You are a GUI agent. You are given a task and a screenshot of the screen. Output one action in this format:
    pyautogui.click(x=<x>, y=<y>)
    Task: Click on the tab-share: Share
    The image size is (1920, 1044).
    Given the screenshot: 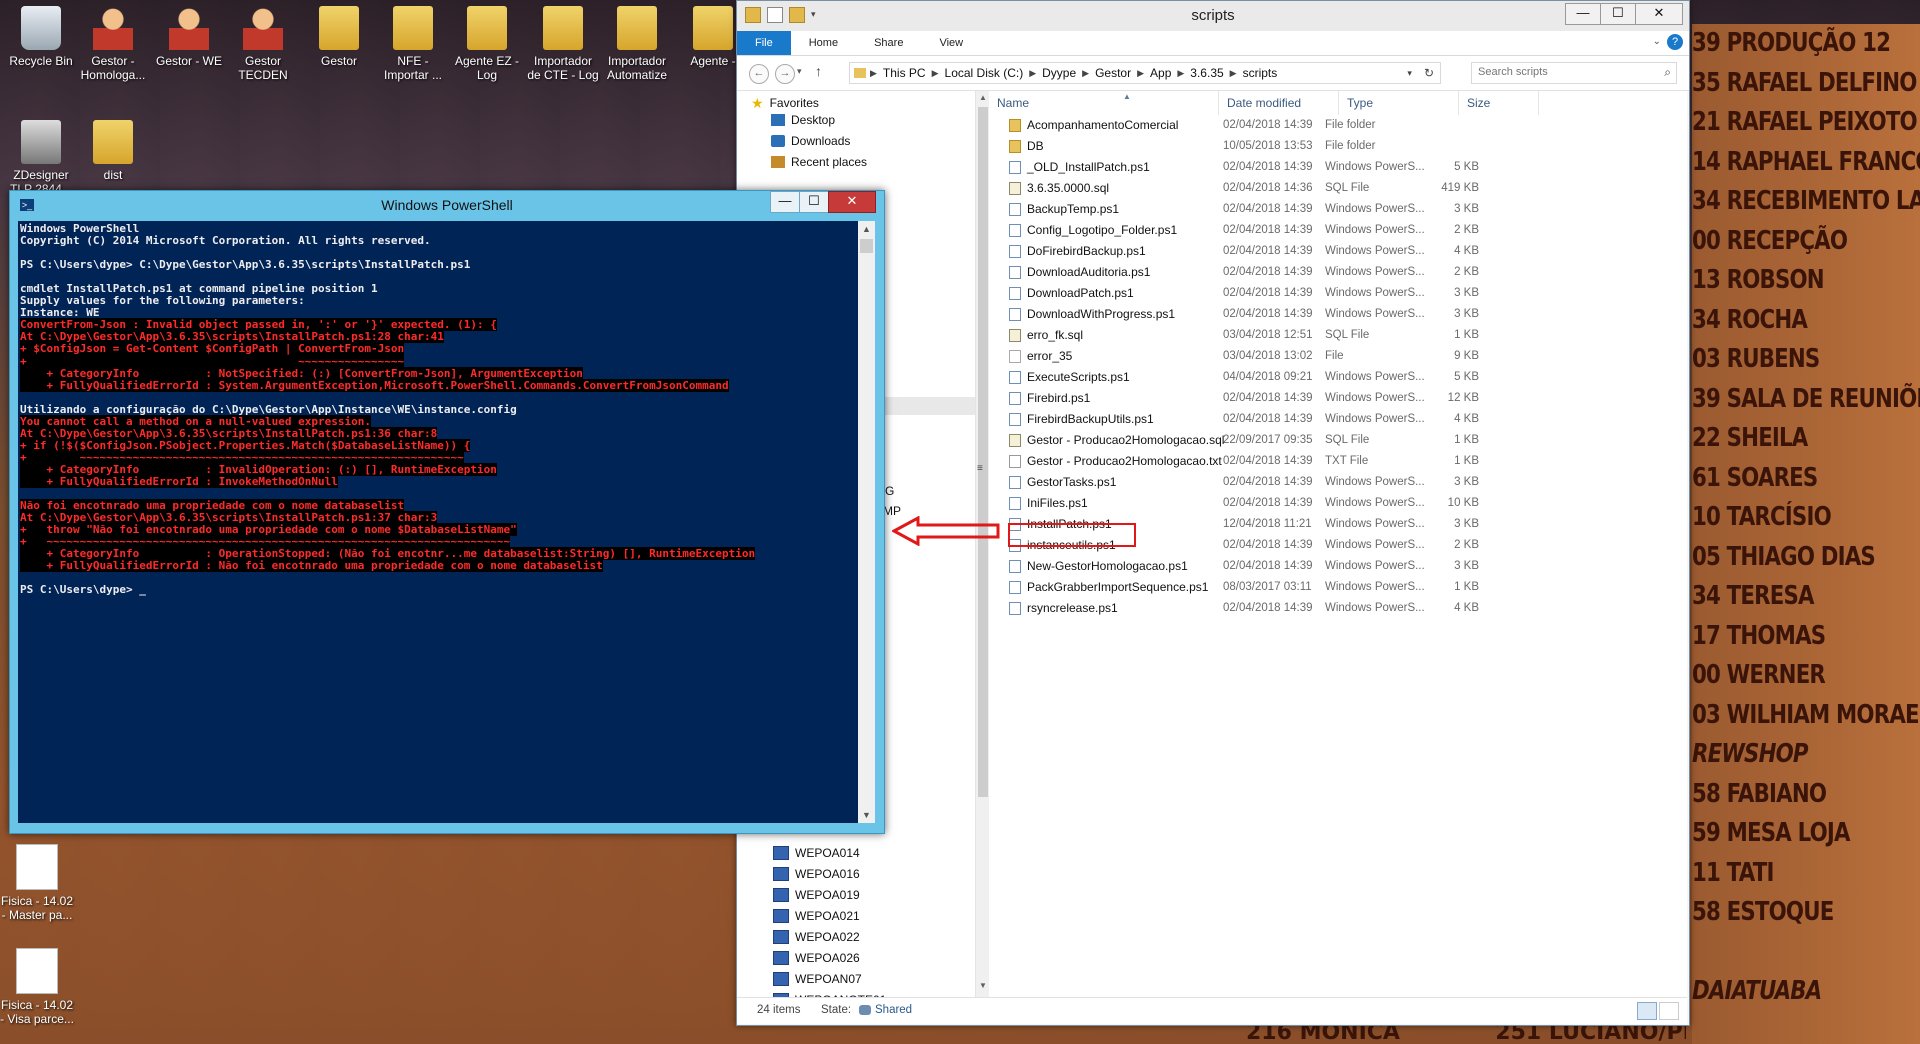 What is the action you would take?
    pyautogui.click(x=888, y=43)
    